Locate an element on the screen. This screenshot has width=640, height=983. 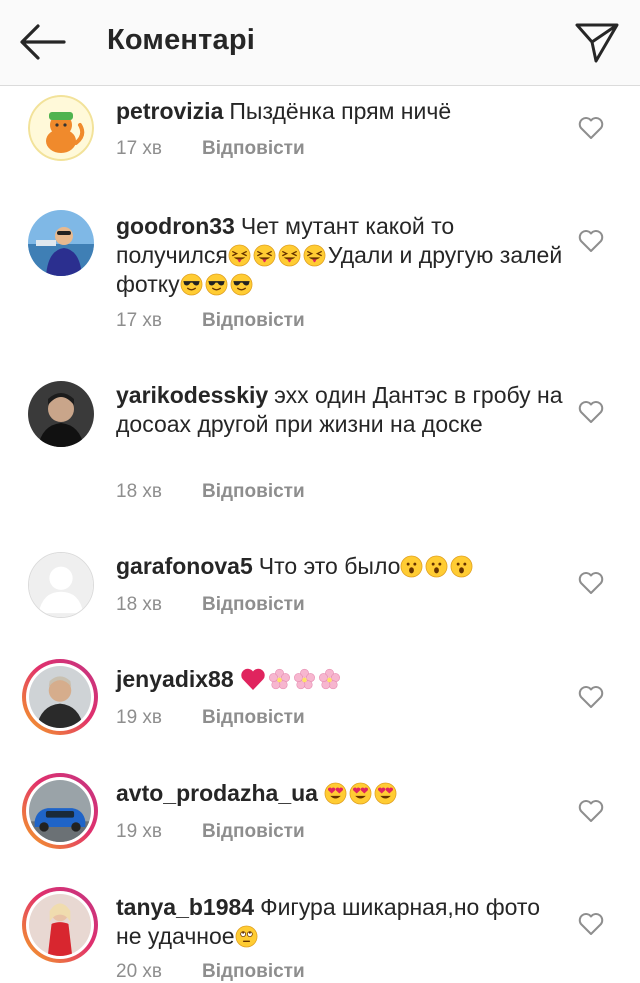
comment-text: jenyadix88 is located at coordinates (341, 679).